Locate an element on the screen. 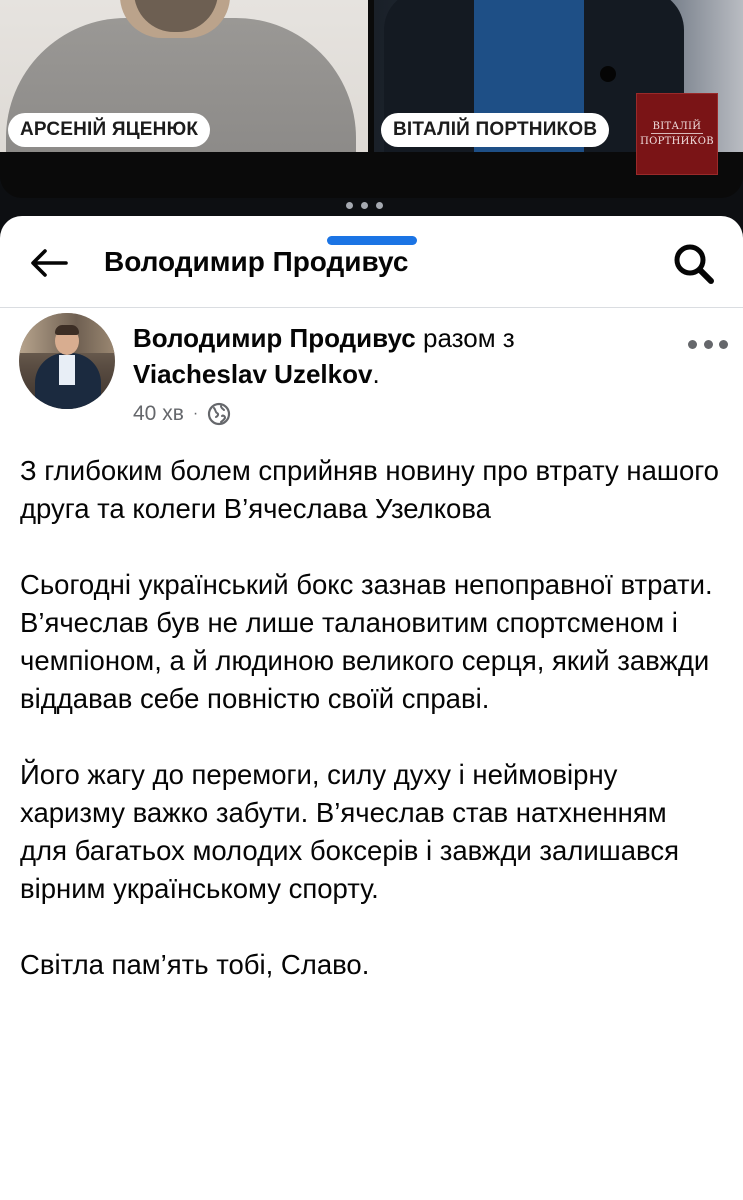  sheet-header: Володимир Продивус is located at coordinates (371, 262).